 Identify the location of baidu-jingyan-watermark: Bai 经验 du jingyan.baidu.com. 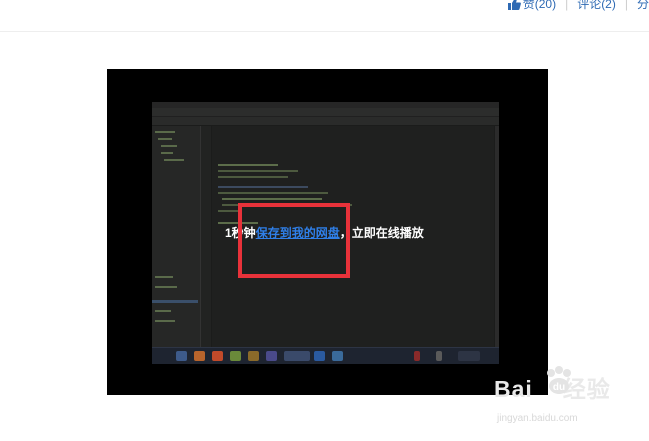
(569, 399).